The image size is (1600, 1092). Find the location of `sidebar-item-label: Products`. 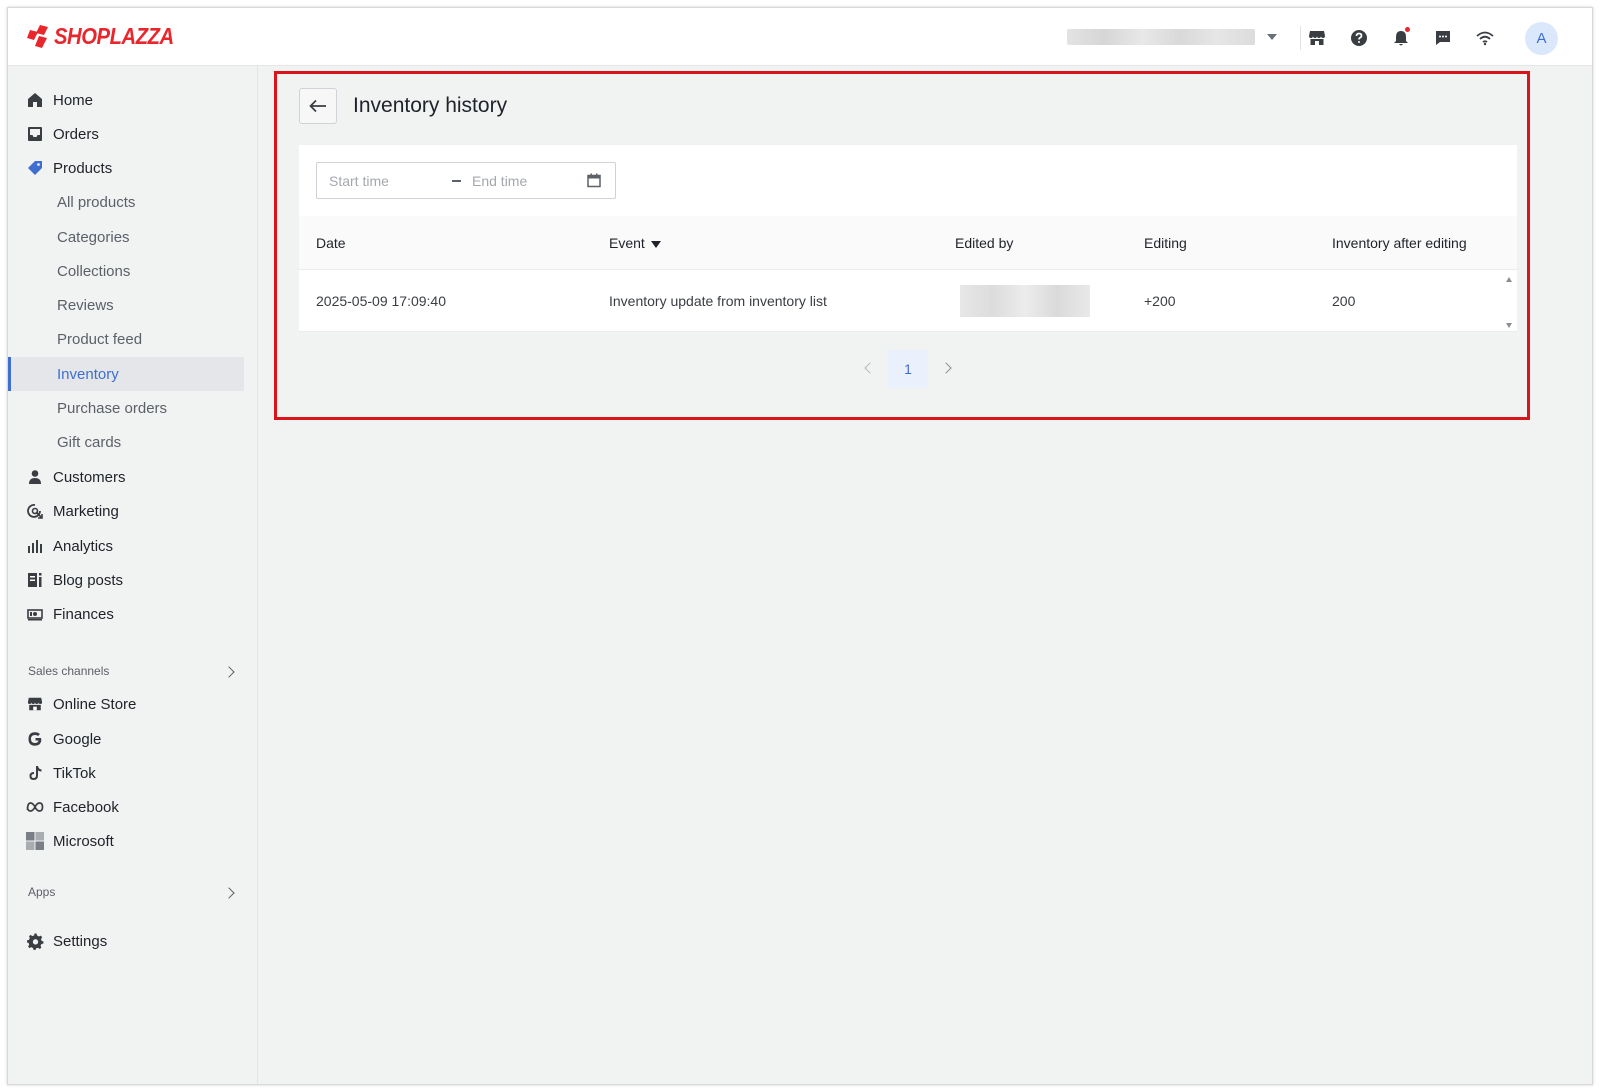

sidebar-item-label: Products is located at coordinates (83, 168).